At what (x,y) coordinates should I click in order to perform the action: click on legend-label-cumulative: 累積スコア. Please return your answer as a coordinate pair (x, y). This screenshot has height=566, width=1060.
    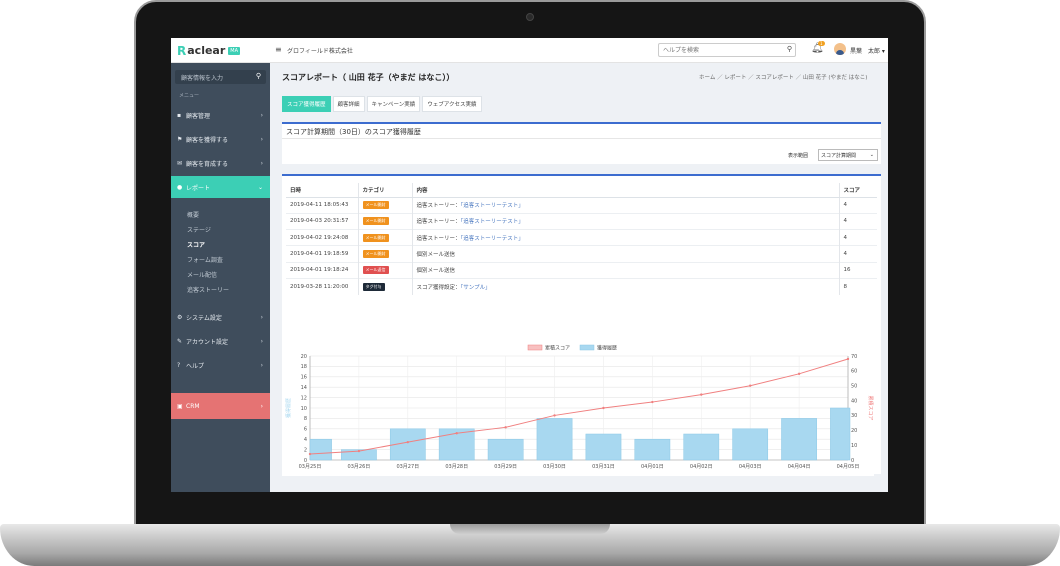
    Looking at the image, I should click on (557, 348).